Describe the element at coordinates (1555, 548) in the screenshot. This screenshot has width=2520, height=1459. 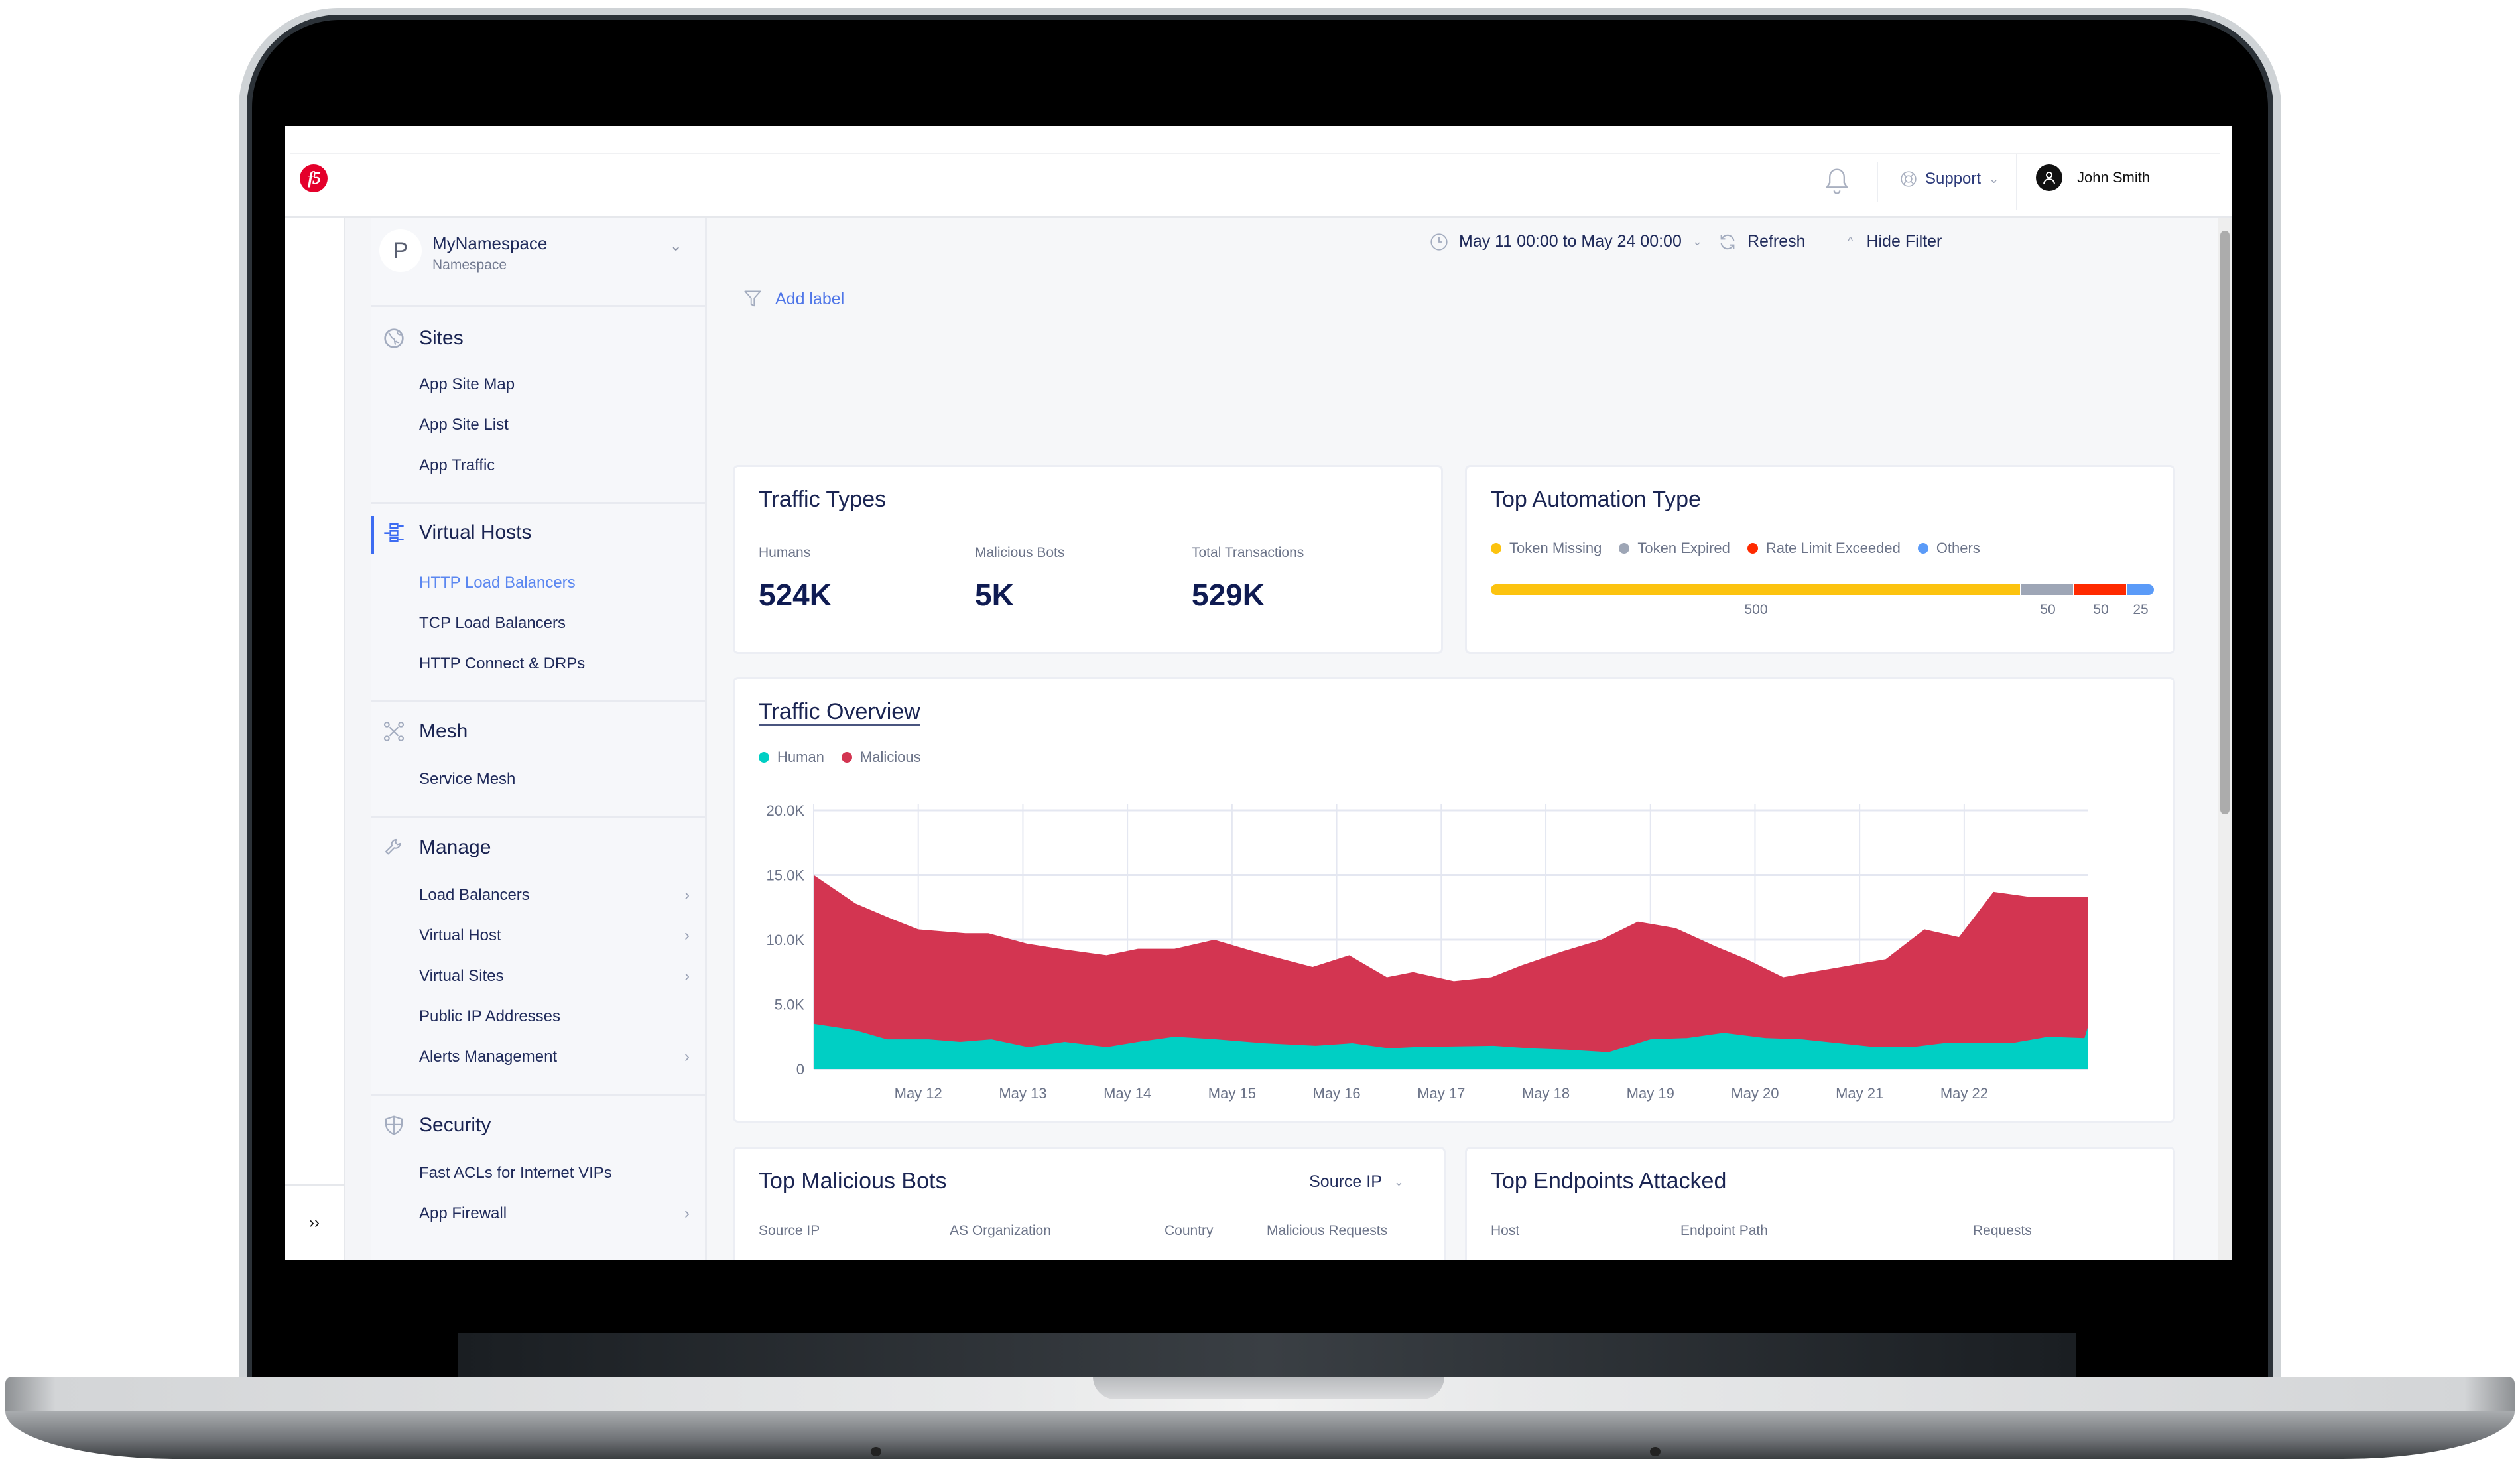
I see `legend-label: Token Missing` at that location.